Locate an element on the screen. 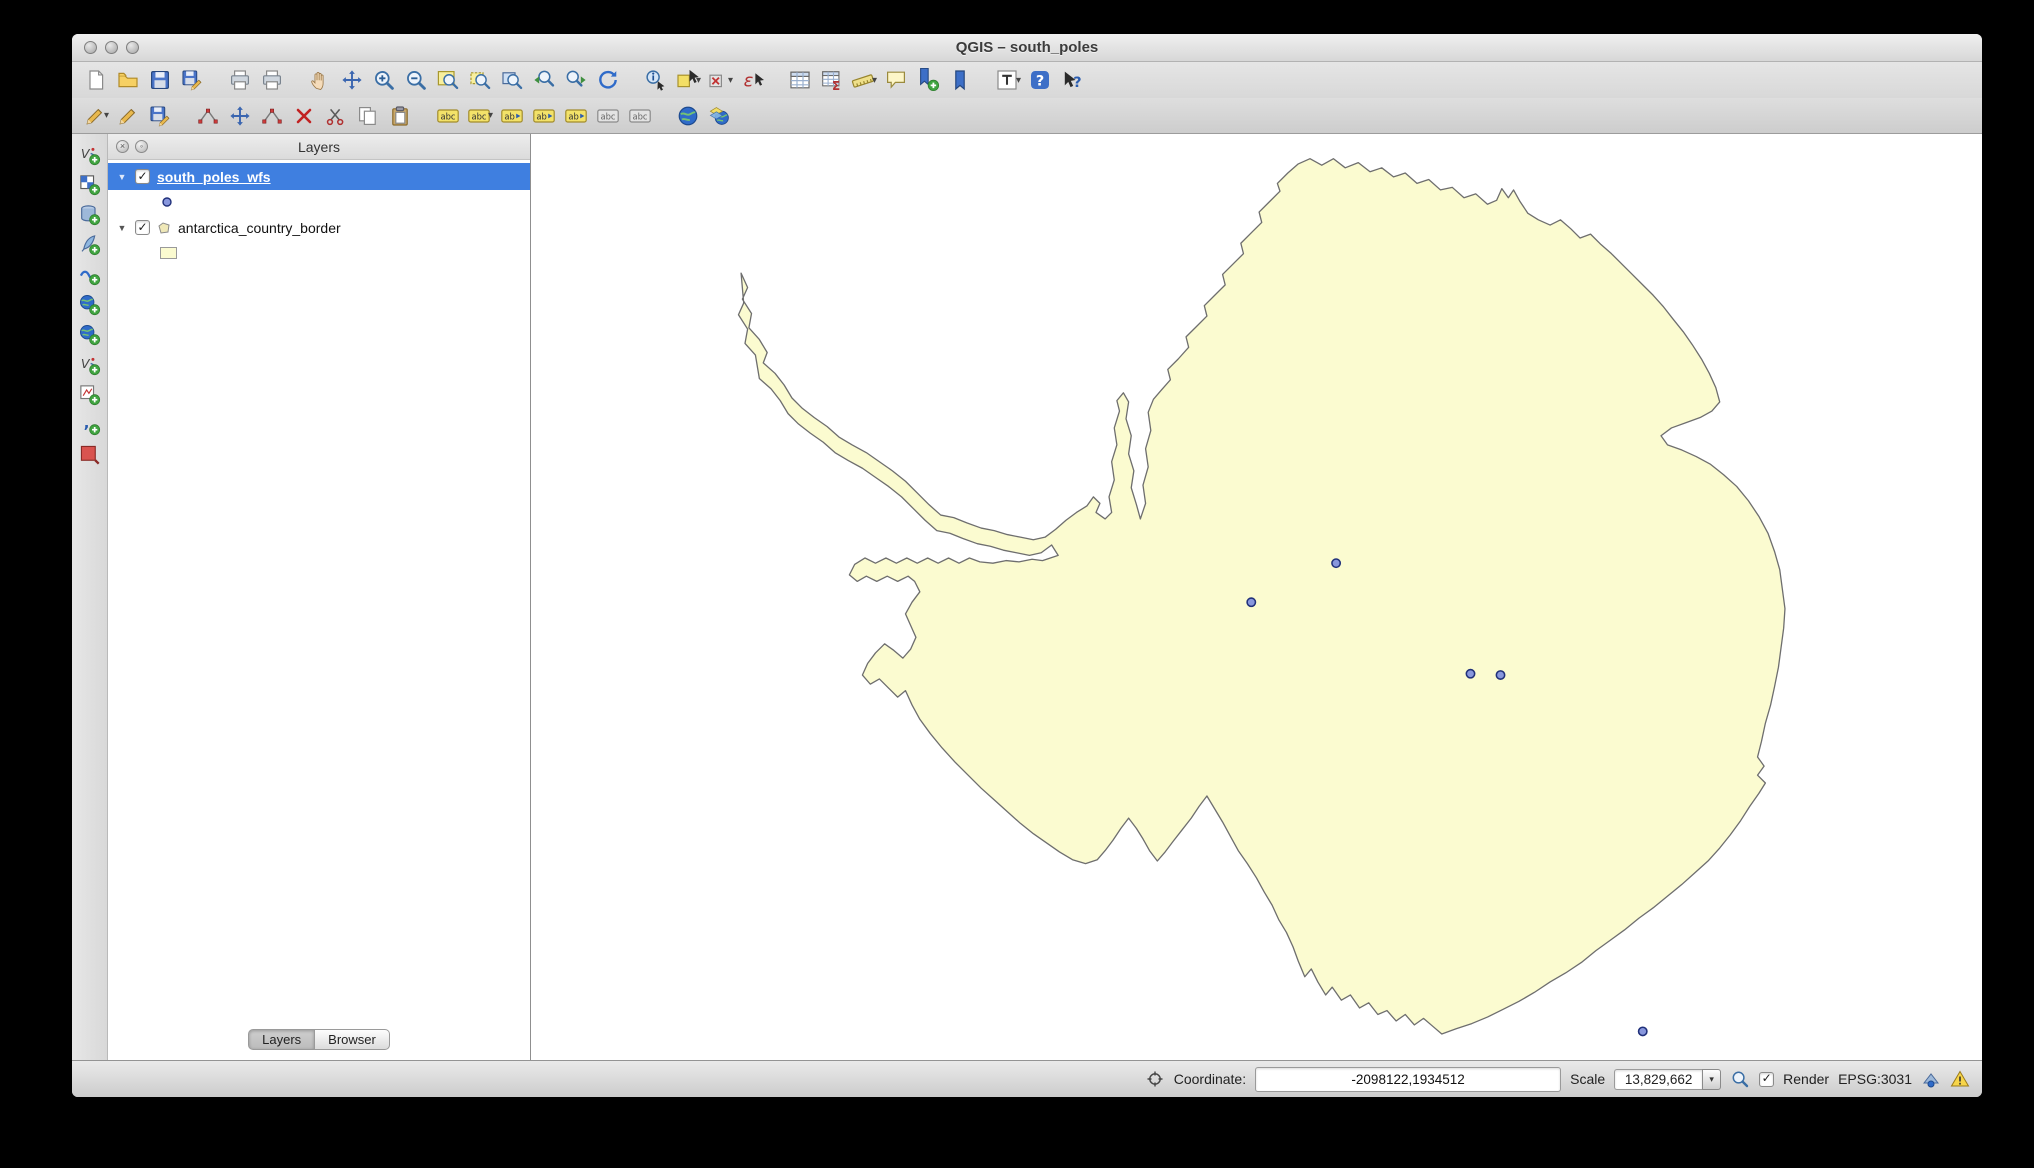 The width and height of the screenshot is (2034, 1168). map-tips is located at coordinates (896, 80).